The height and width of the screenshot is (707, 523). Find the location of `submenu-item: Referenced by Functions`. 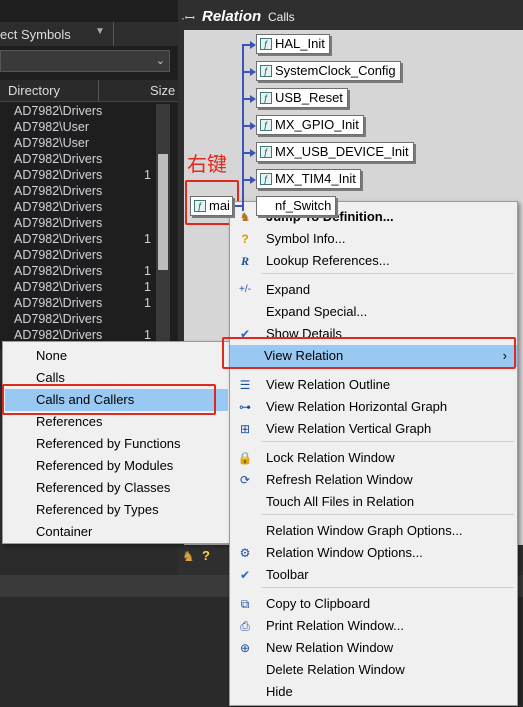

submenu-item: Referenced by Functions is located at coordinates (116, 444).